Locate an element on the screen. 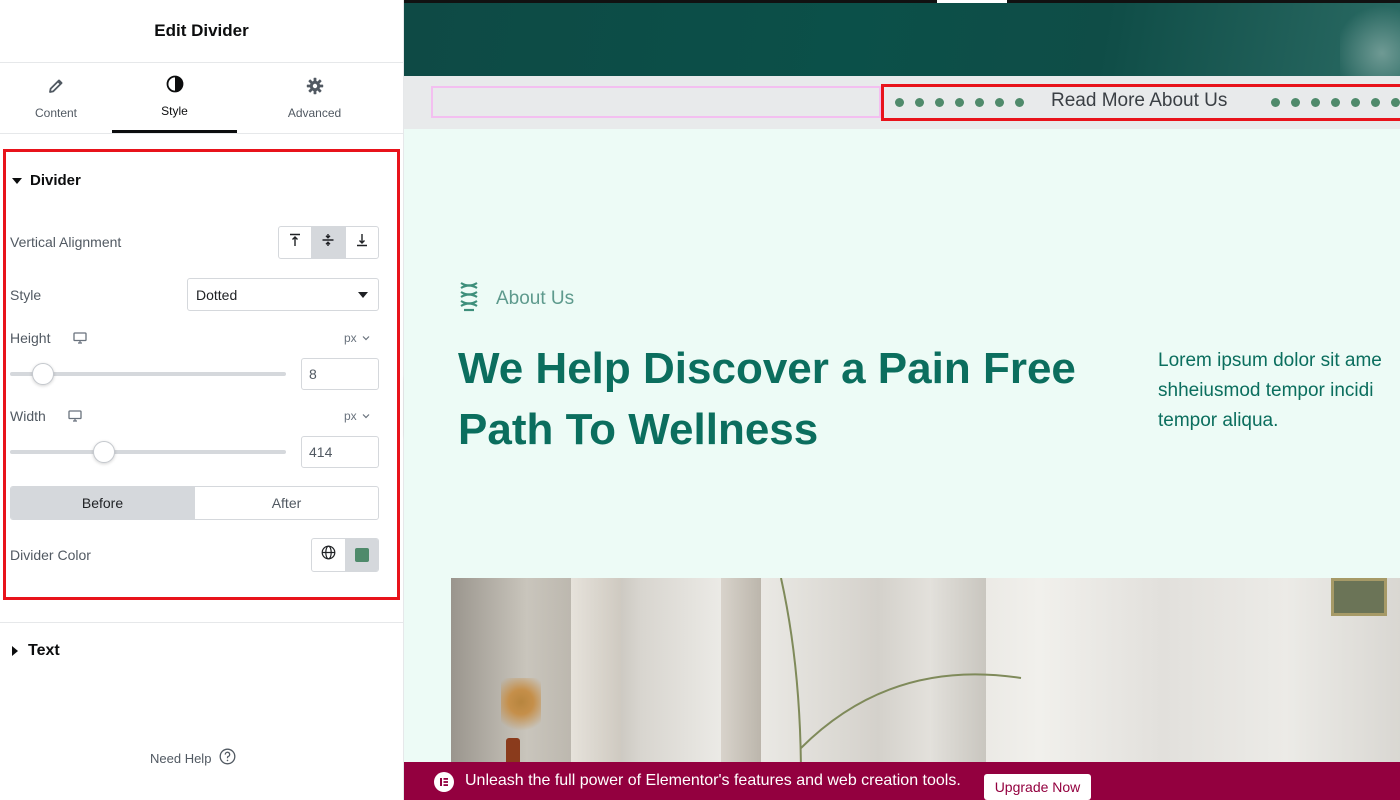  style-select: Dotted is located at coordinates (283, 294).